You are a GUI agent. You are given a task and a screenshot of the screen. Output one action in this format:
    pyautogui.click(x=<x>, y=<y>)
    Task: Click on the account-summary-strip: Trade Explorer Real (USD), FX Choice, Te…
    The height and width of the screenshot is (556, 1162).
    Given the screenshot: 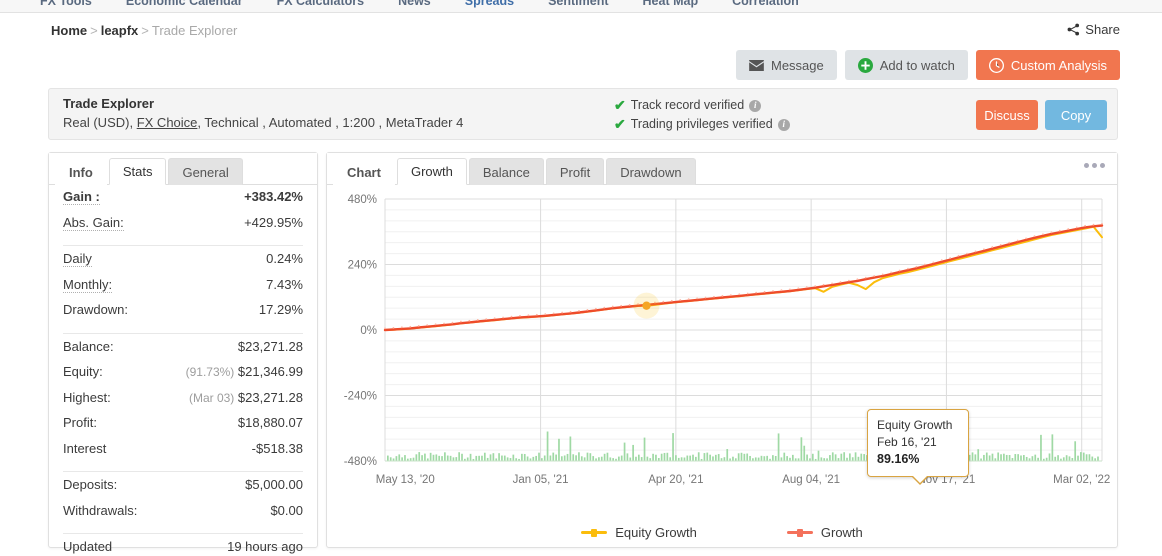 What is the action you would take?
    pyautogui.click(x=583, y=114)
    